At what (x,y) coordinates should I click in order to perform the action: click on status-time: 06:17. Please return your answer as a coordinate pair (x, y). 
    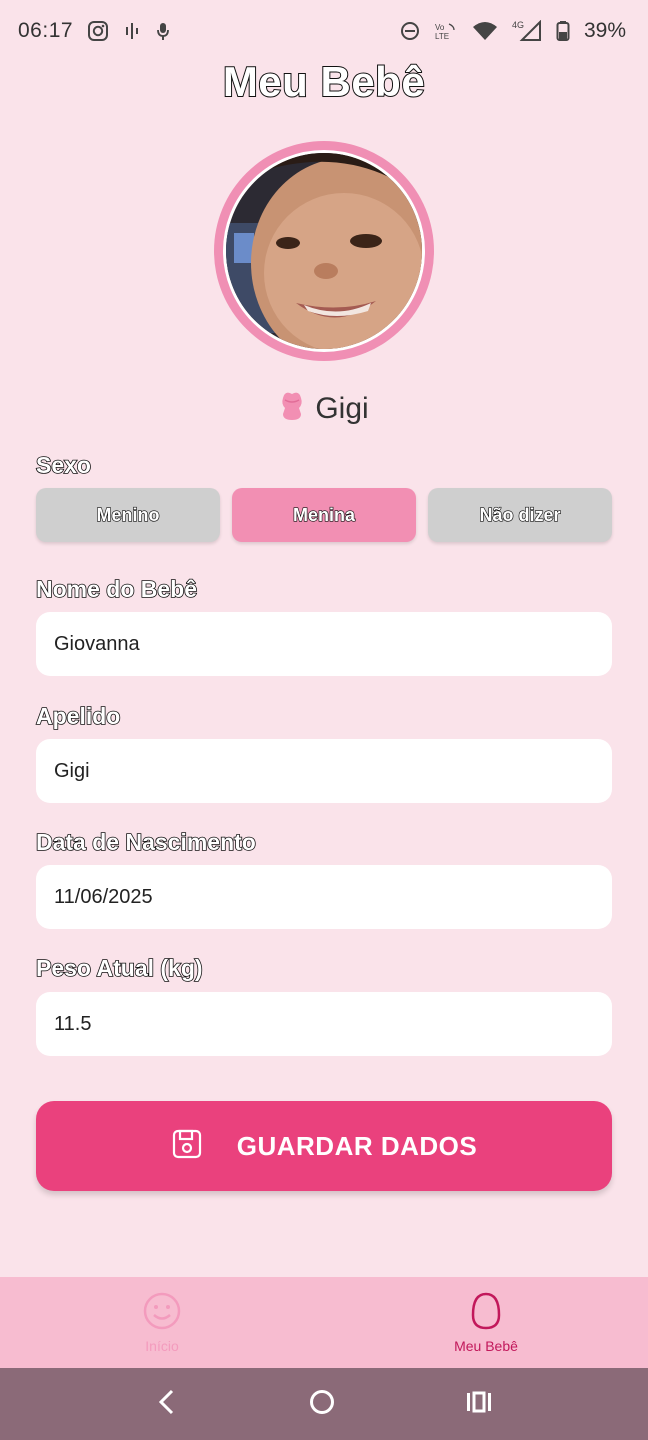
    Looking at the image, I should click on (46, 30).